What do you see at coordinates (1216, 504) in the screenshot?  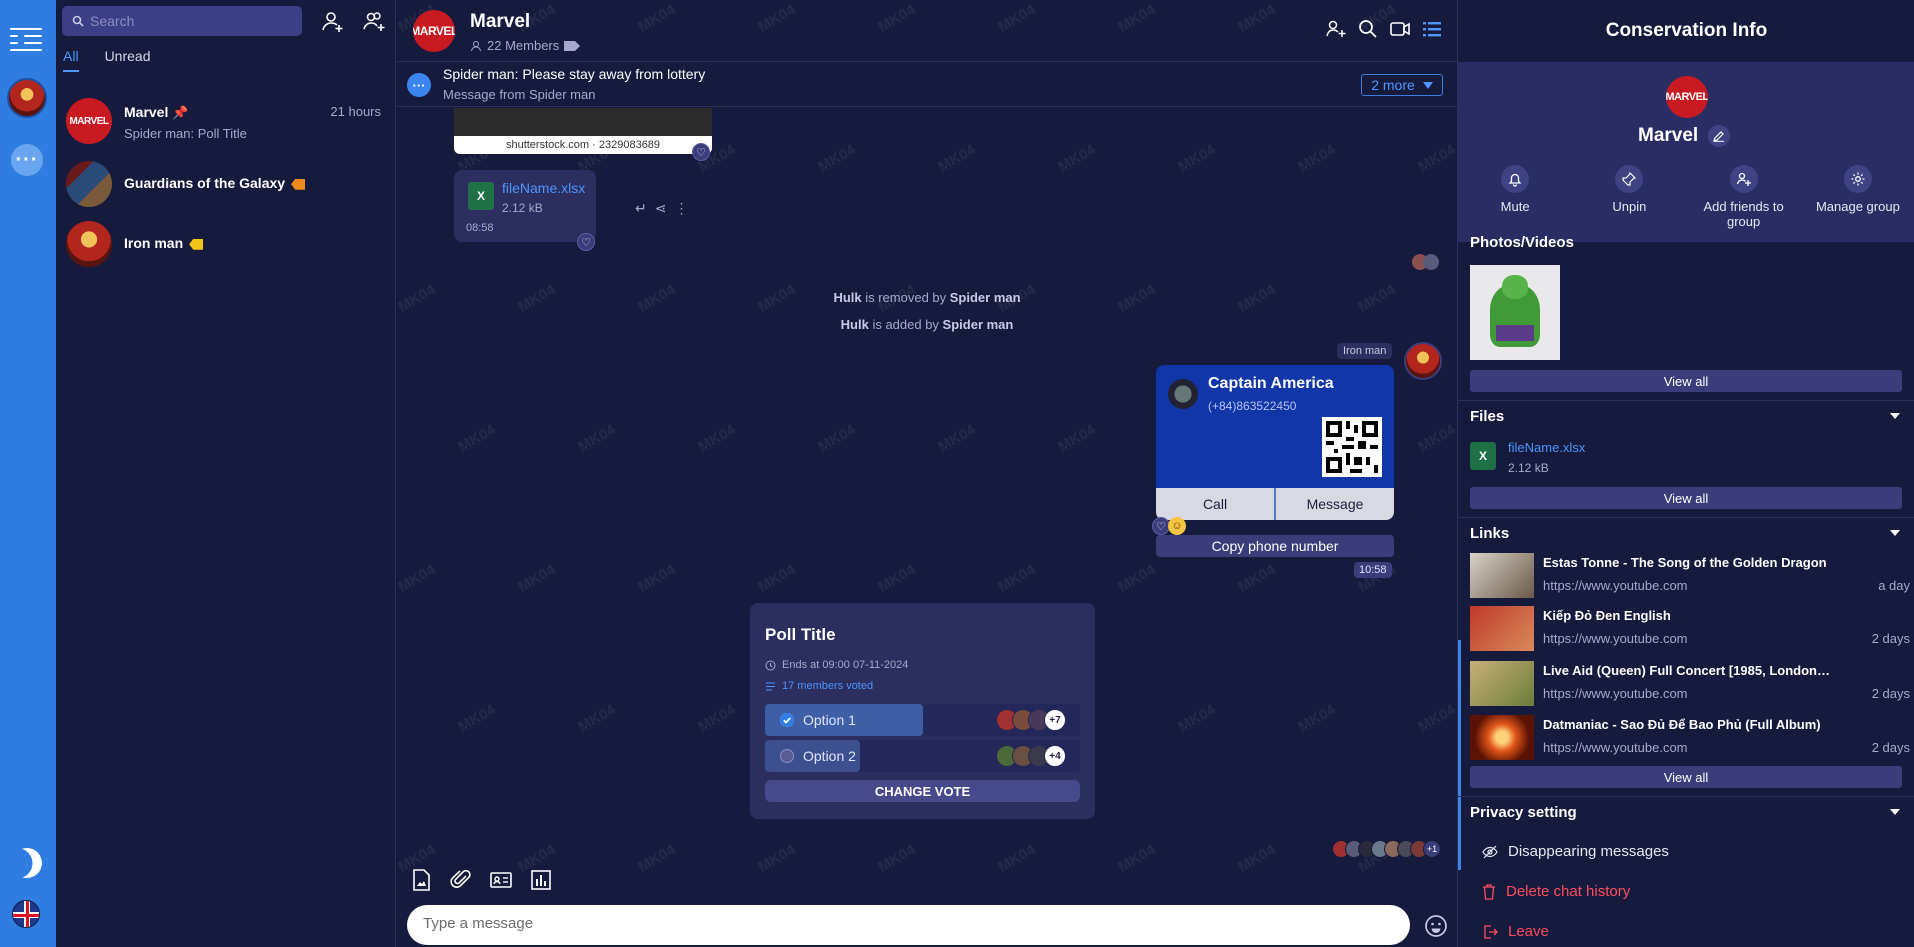 I see `call-button: Call` at bounding box center [1216, 504].